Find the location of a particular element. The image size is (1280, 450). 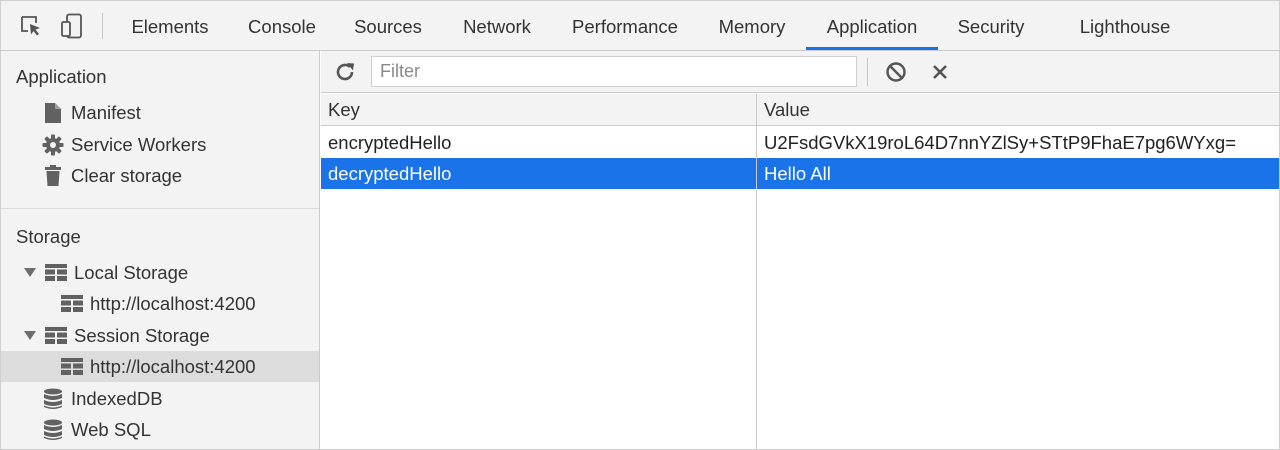

sidebar-section-storage: Storage is located at coordinates (48, 236).